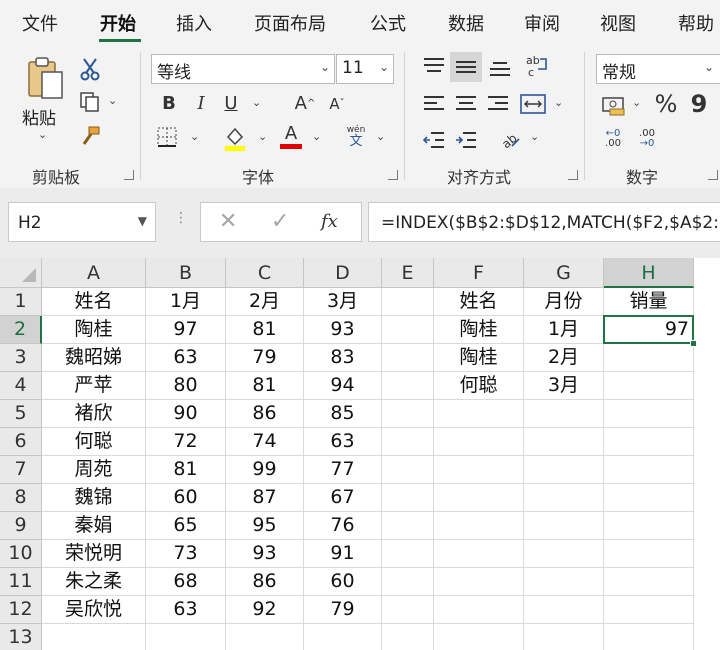  What do you see at coordinates (696, 23) in the screenshot?
I see `tab-8: 帮助` at bounding box center [696, 23].